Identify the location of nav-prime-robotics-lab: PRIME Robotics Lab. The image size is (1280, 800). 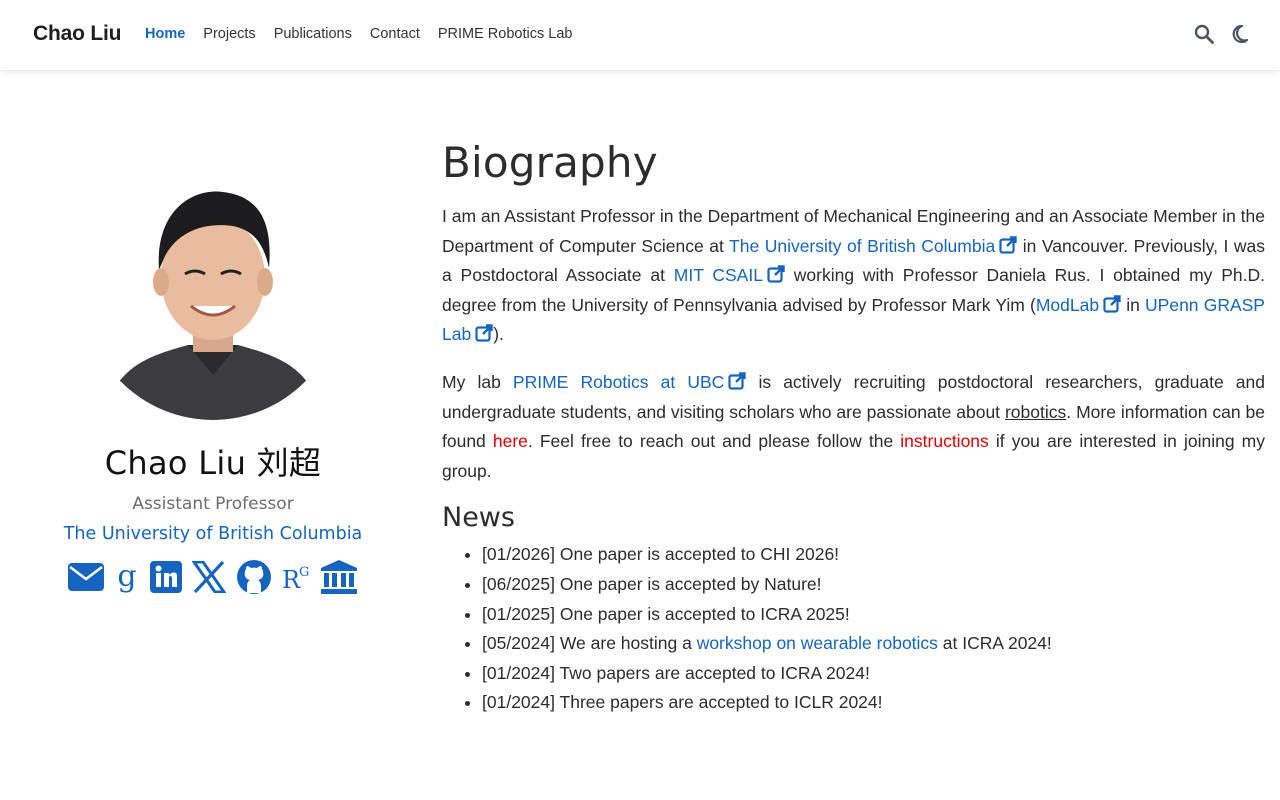
(505, 34).